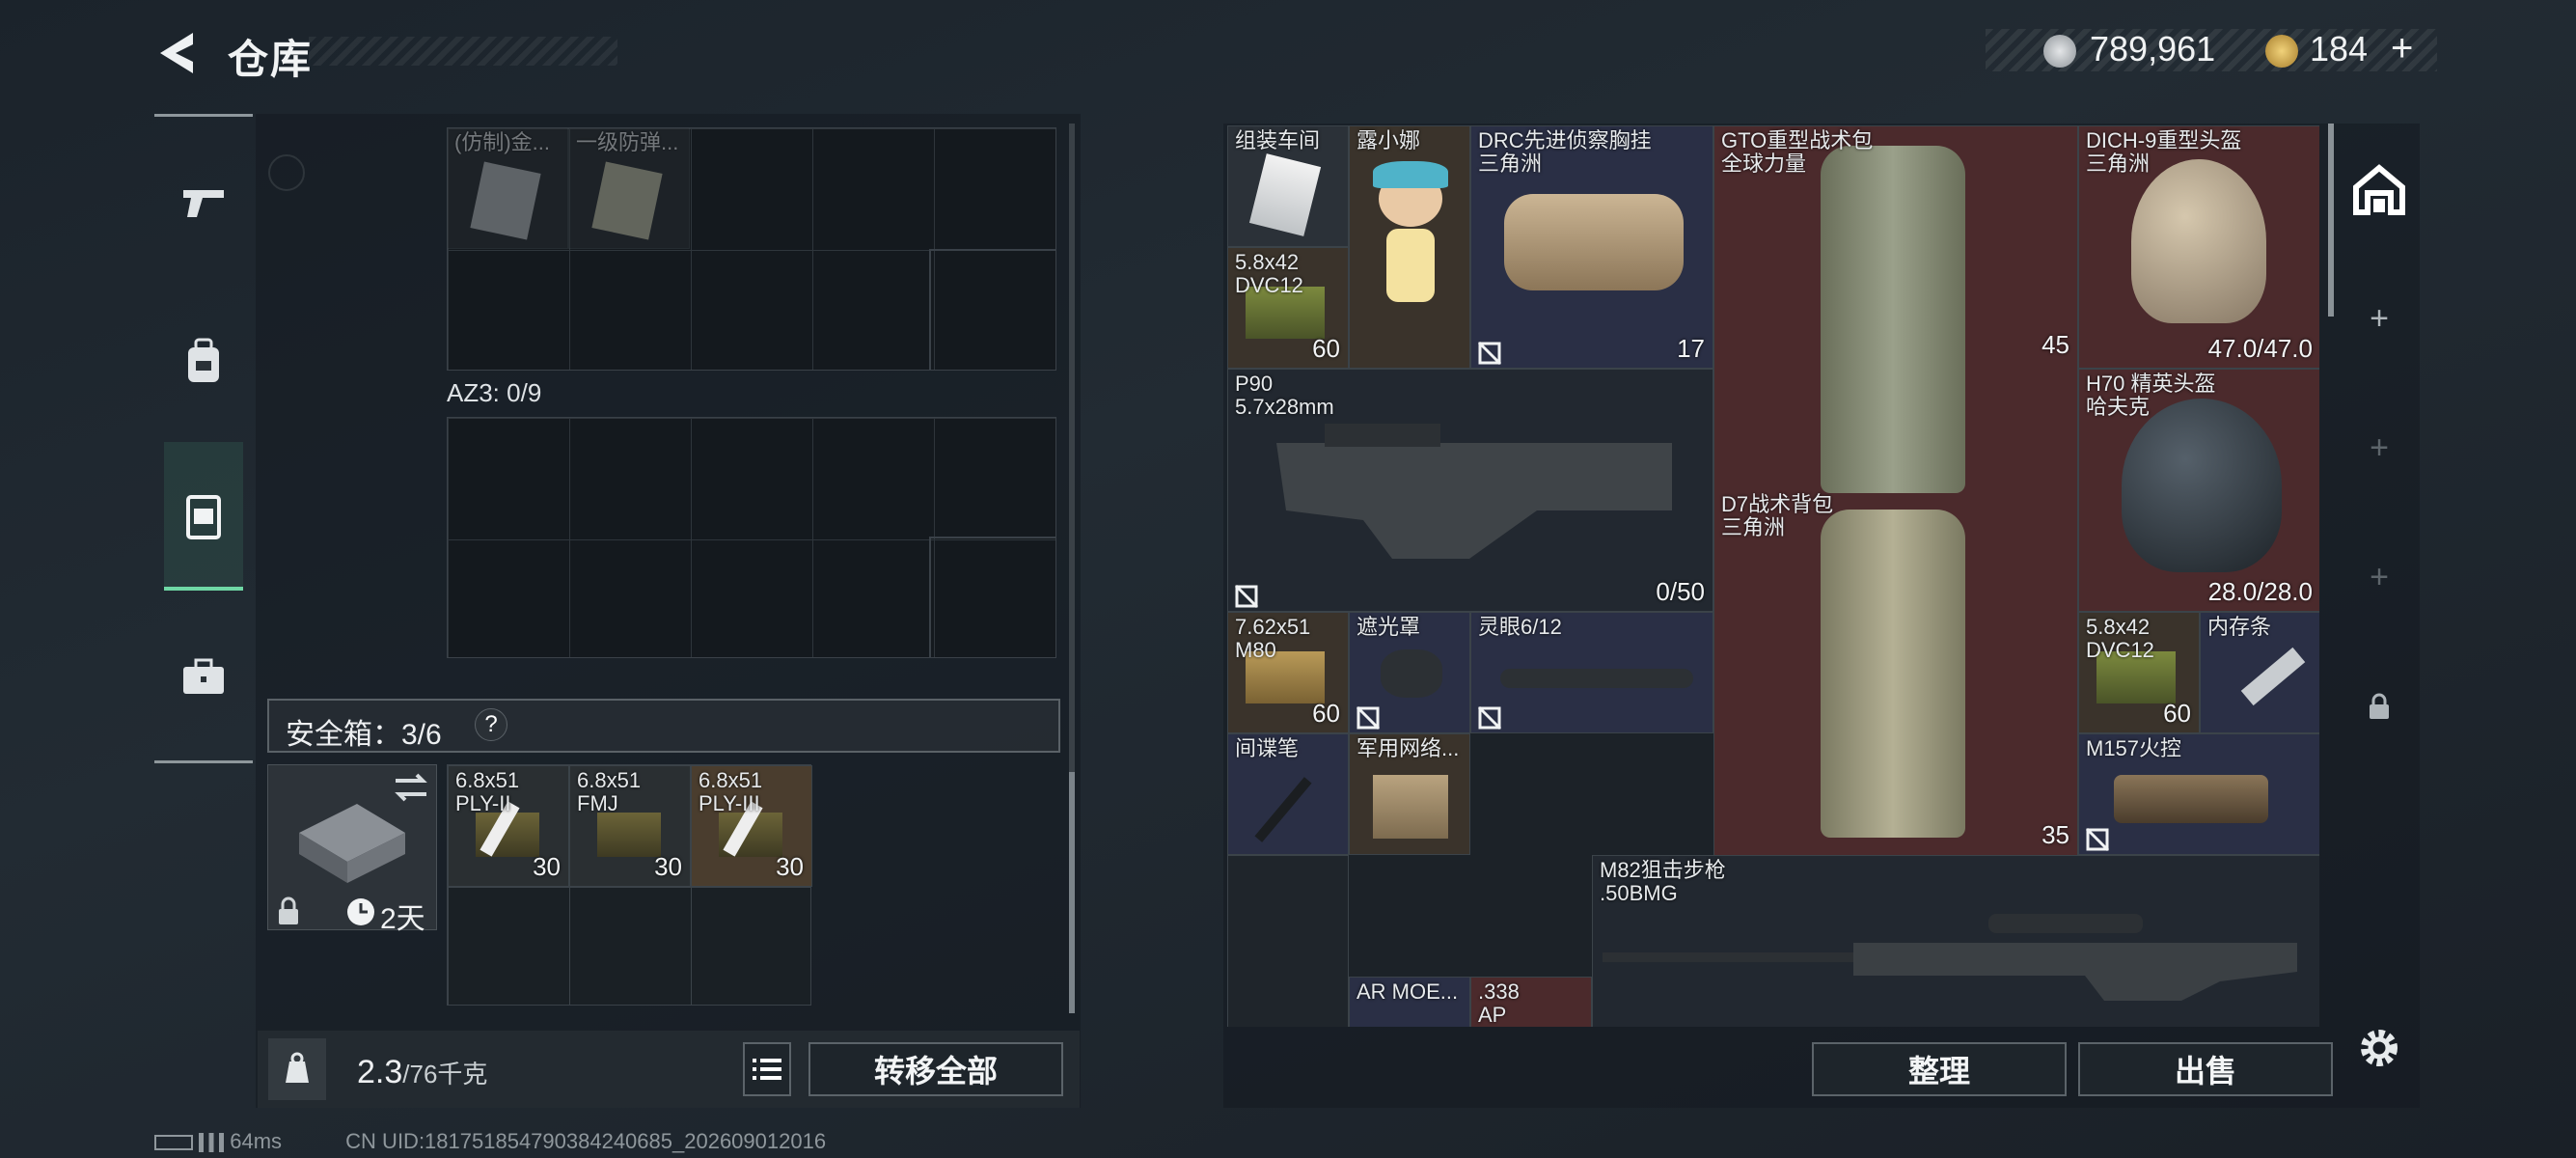  I want to click on tab-briefcase, so click(204, 676).